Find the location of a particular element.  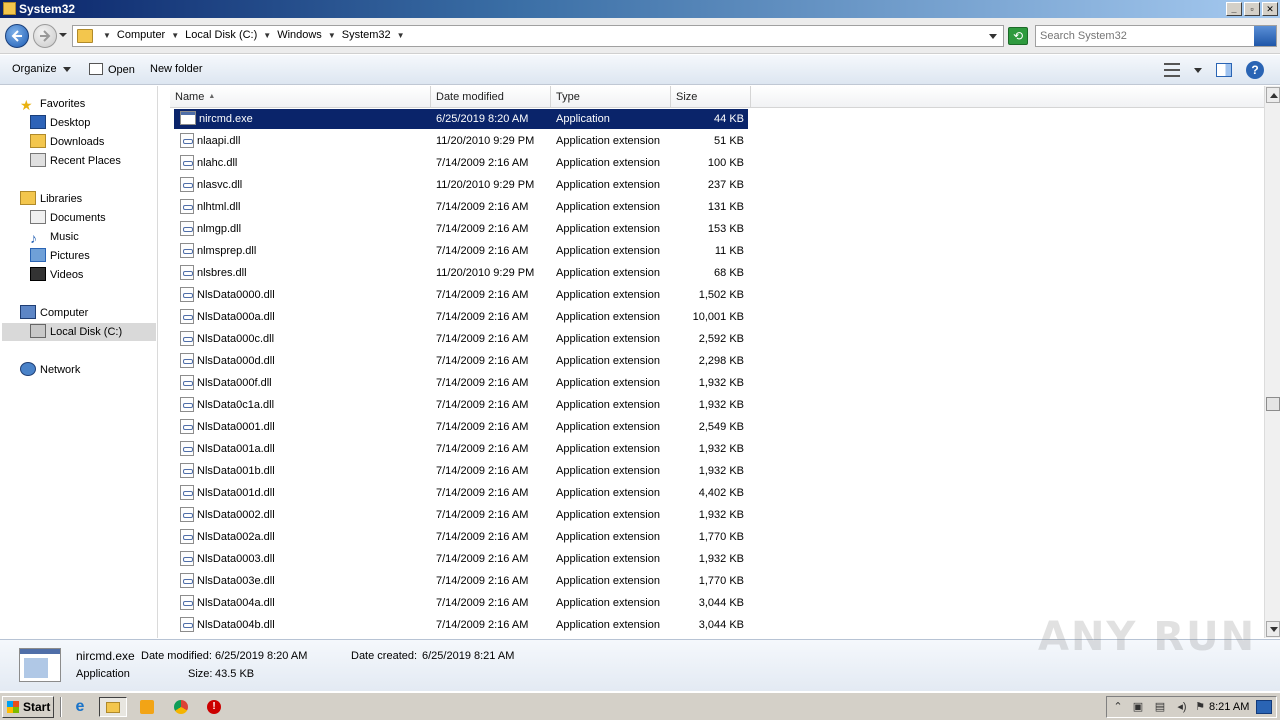

maximize-button: ▫ is located at coordinates (1252, 9).